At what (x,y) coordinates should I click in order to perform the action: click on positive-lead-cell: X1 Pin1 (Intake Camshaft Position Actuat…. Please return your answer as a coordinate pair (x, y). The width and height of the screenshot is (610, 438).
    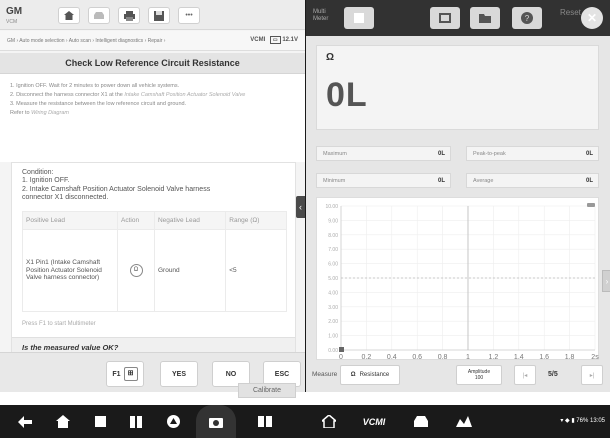
    Looking at the image, I should click on (70, 270).